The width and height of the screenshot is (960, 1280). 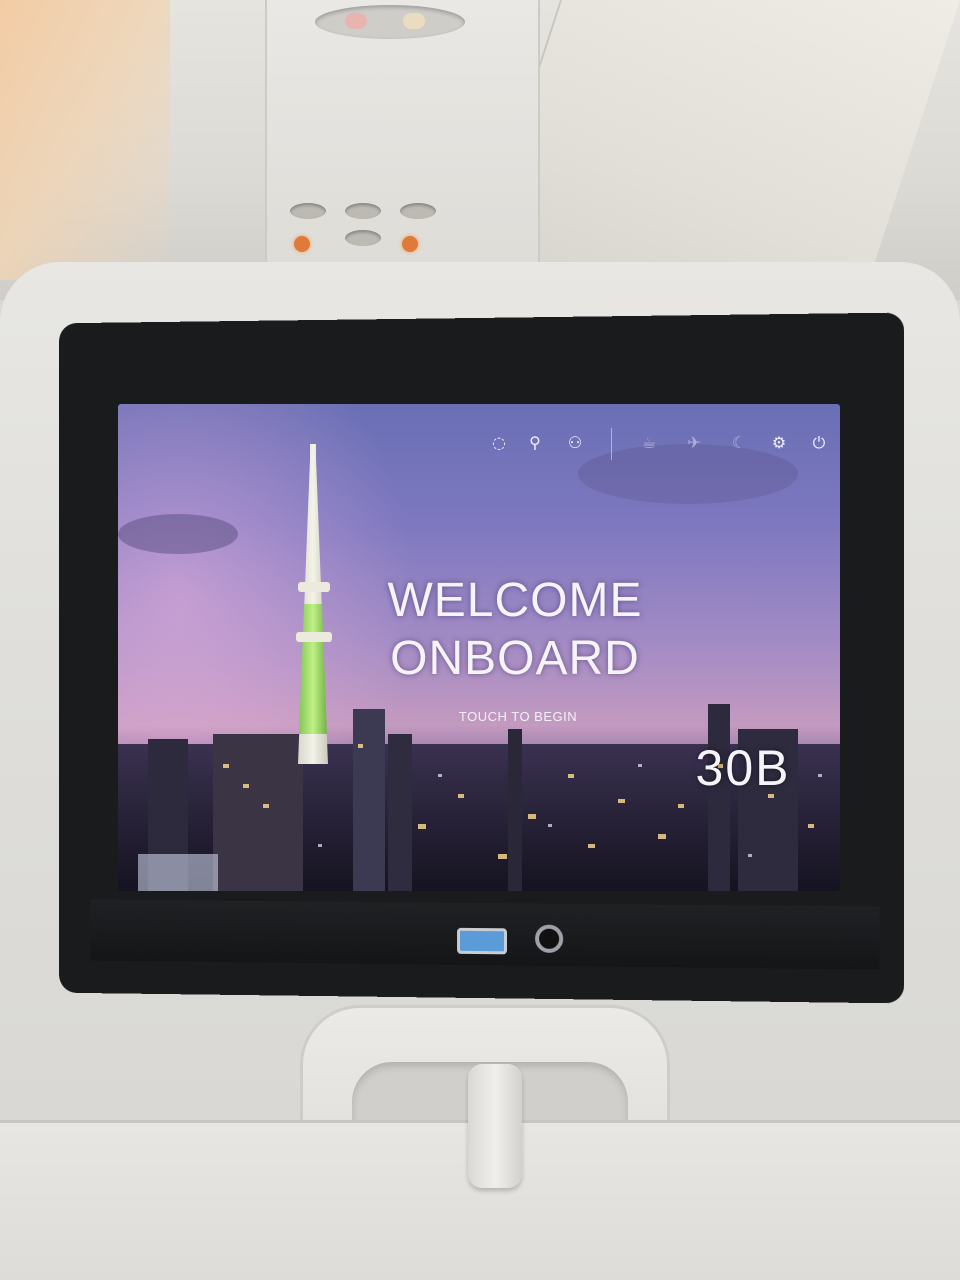 What do you see at coordinates (535, 443) in the screenshot?
I see `attendant-call-icon: ⚲` at bounding box center [535, 443].